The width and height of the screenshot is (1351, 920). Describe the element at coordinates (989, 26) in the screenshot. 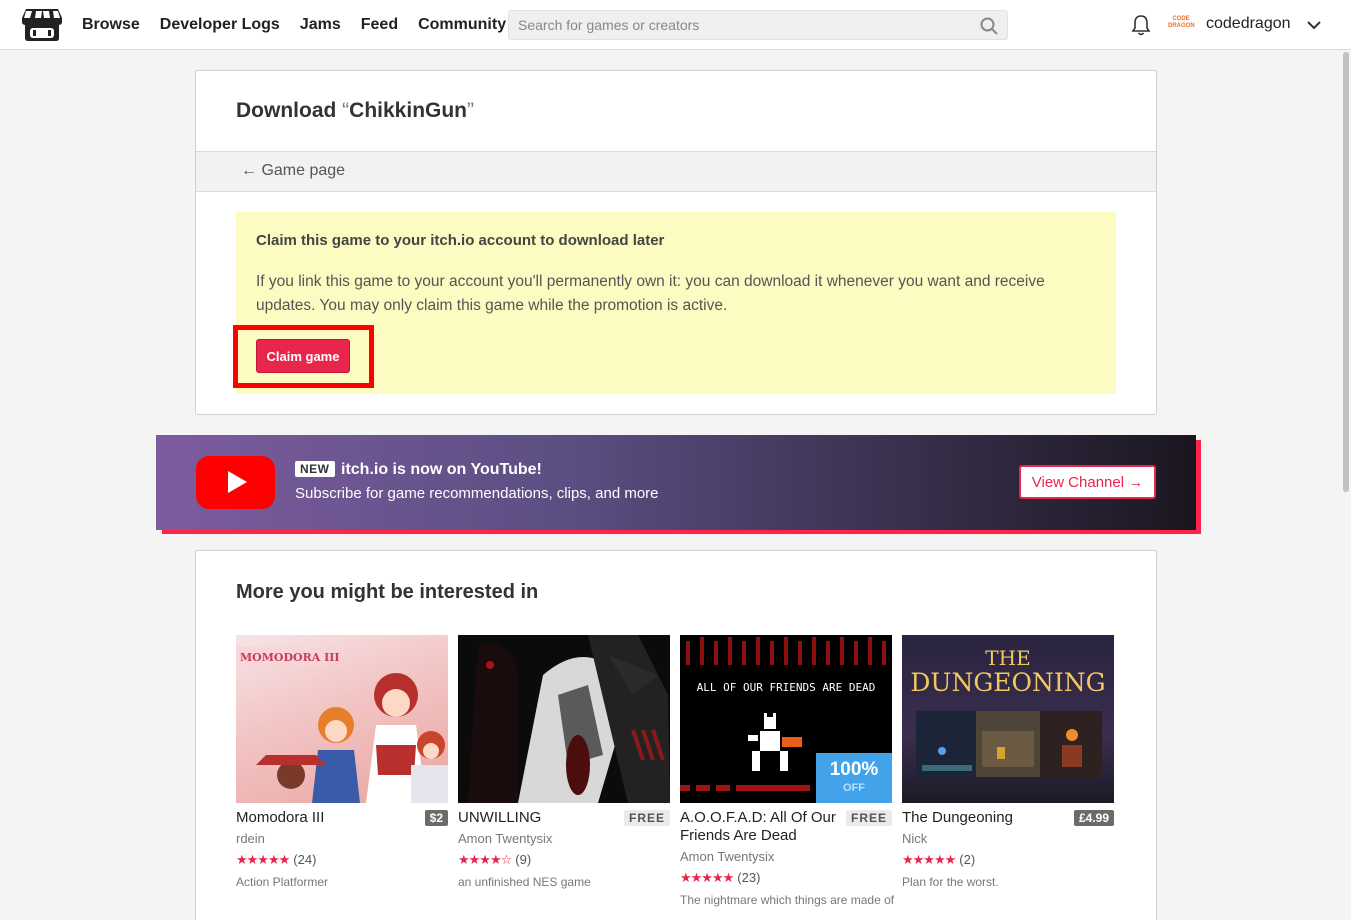

I see `search-icon` at that location.